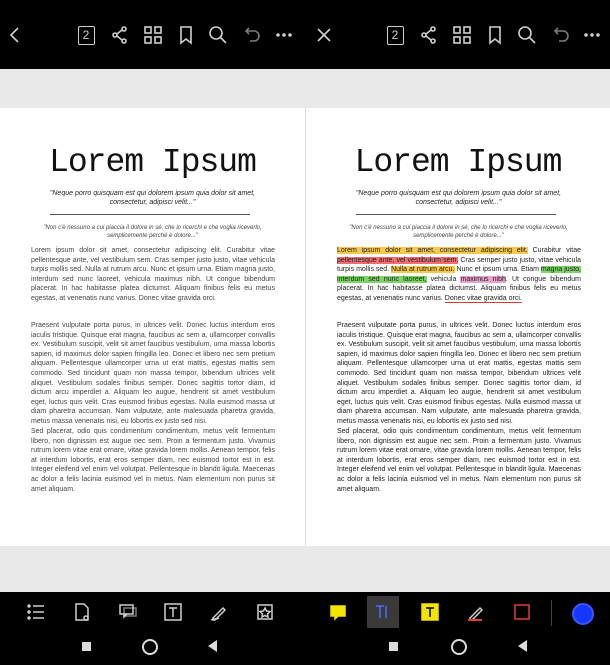 The height and width of the screenshot is (665, 610). Describe the element at coordinates (398, 260) in the screenshot. I see `highlight-red: pellentesque ante, vel vestibulum sem.` at that location.